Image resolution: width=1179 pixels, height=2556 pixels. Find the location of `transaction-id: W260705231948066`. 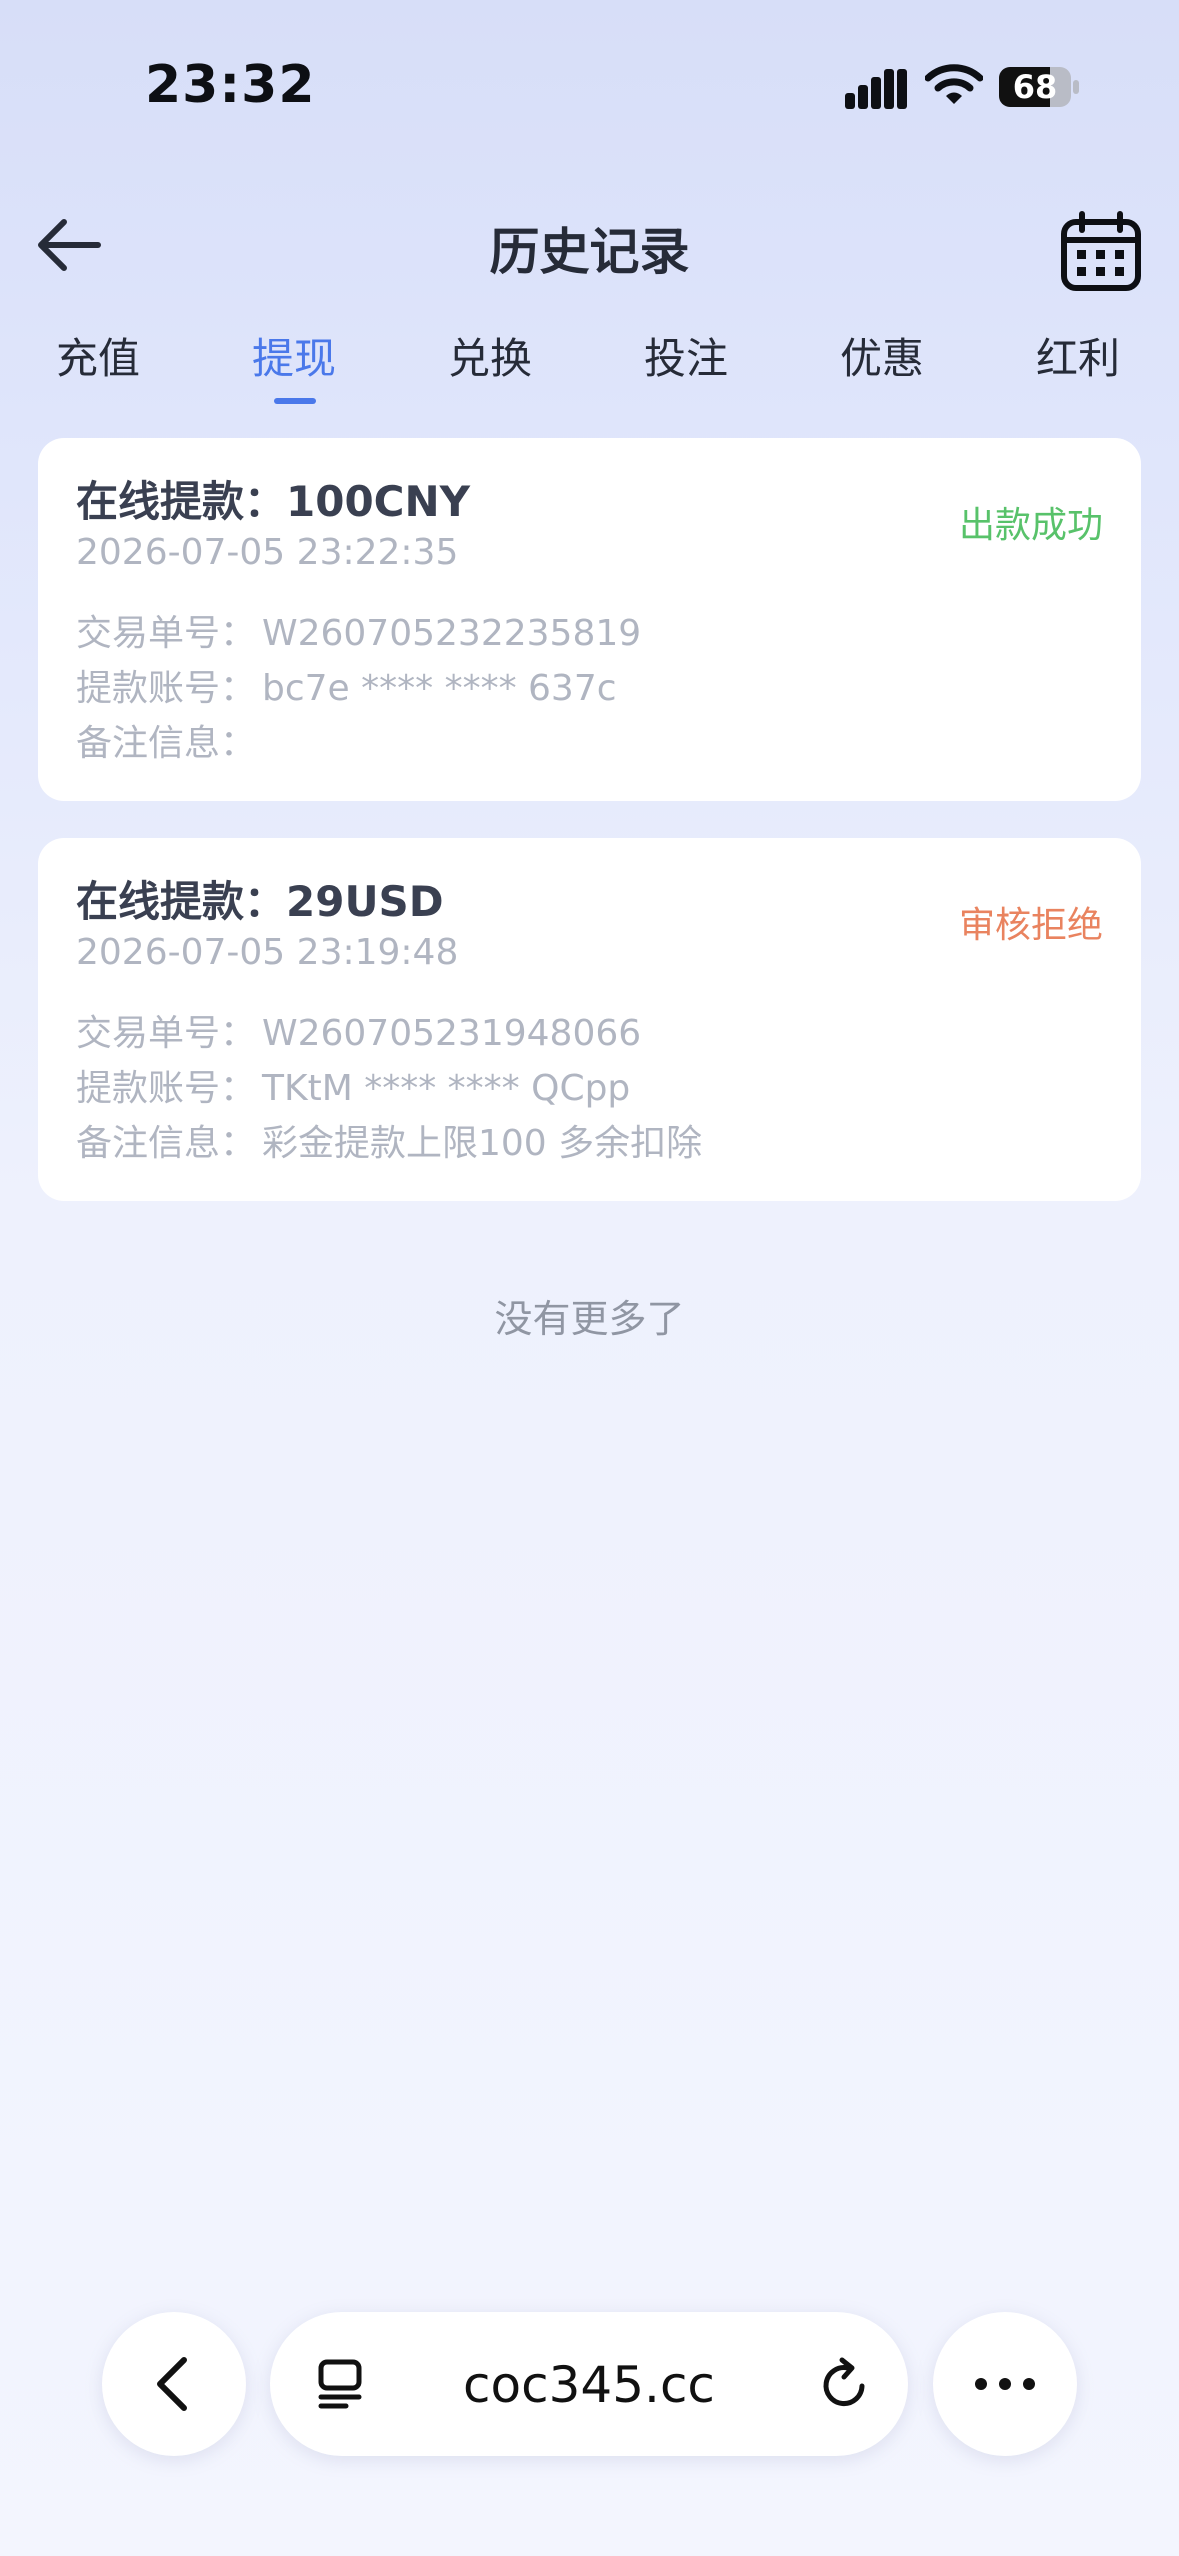

transaction-id: W260705231948066 is located at coordinates (452, 1033).